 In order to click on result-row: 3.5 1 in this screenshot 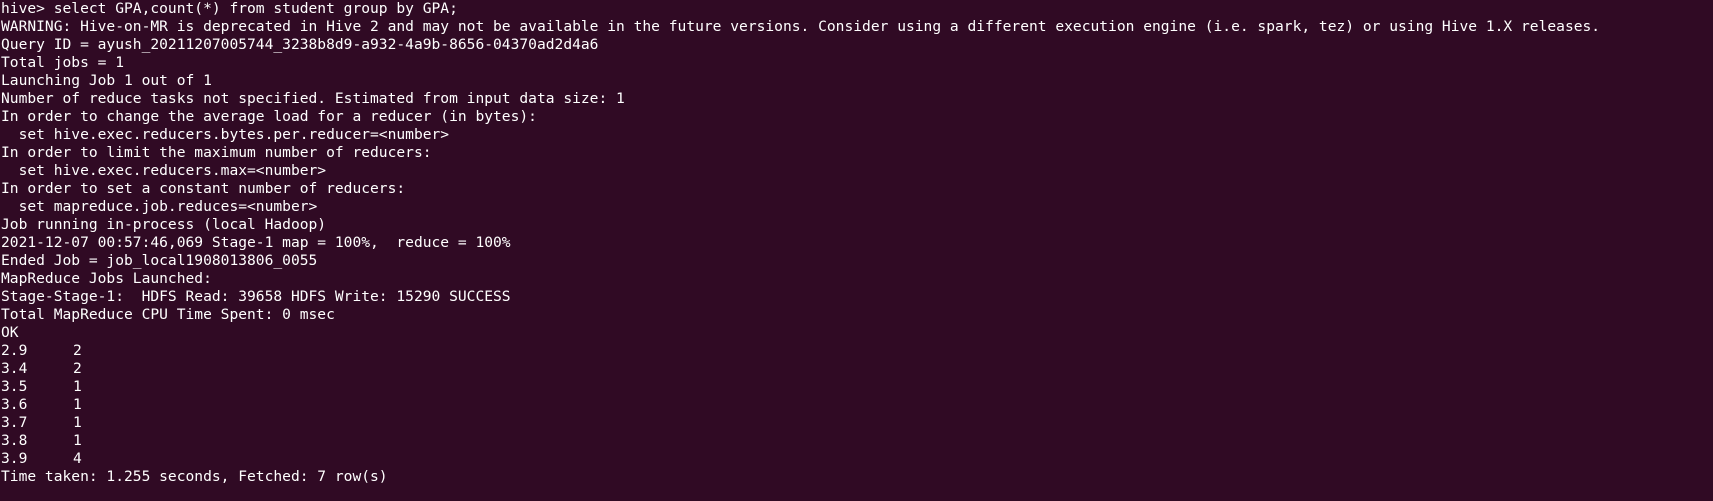, I will do `click(856, 387)`.